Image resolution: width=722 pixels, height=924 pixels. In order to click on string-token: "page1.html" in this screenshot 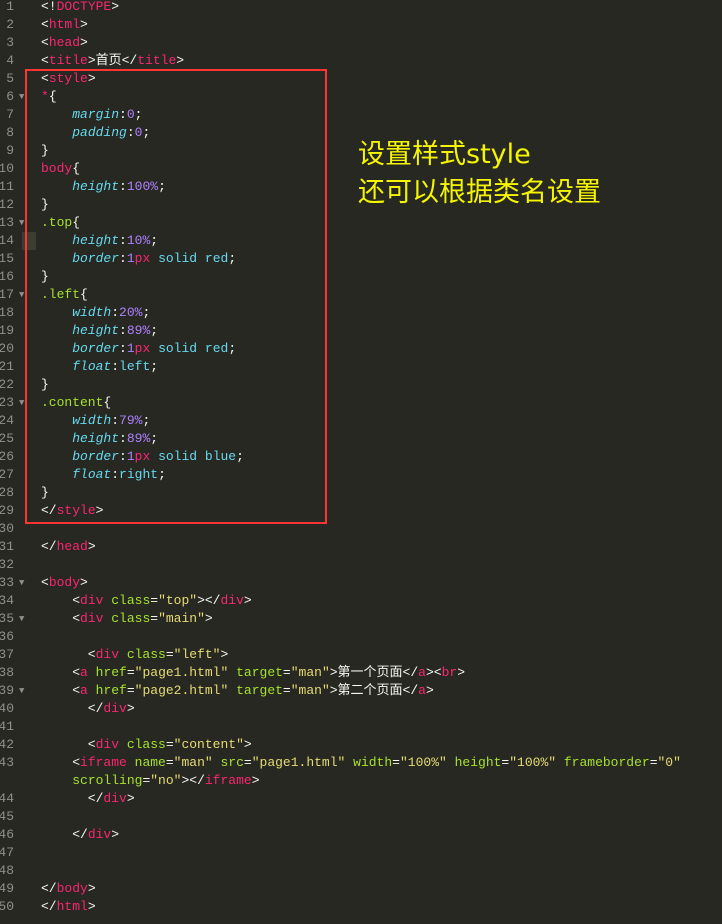, I will do `click(181, 672)`.